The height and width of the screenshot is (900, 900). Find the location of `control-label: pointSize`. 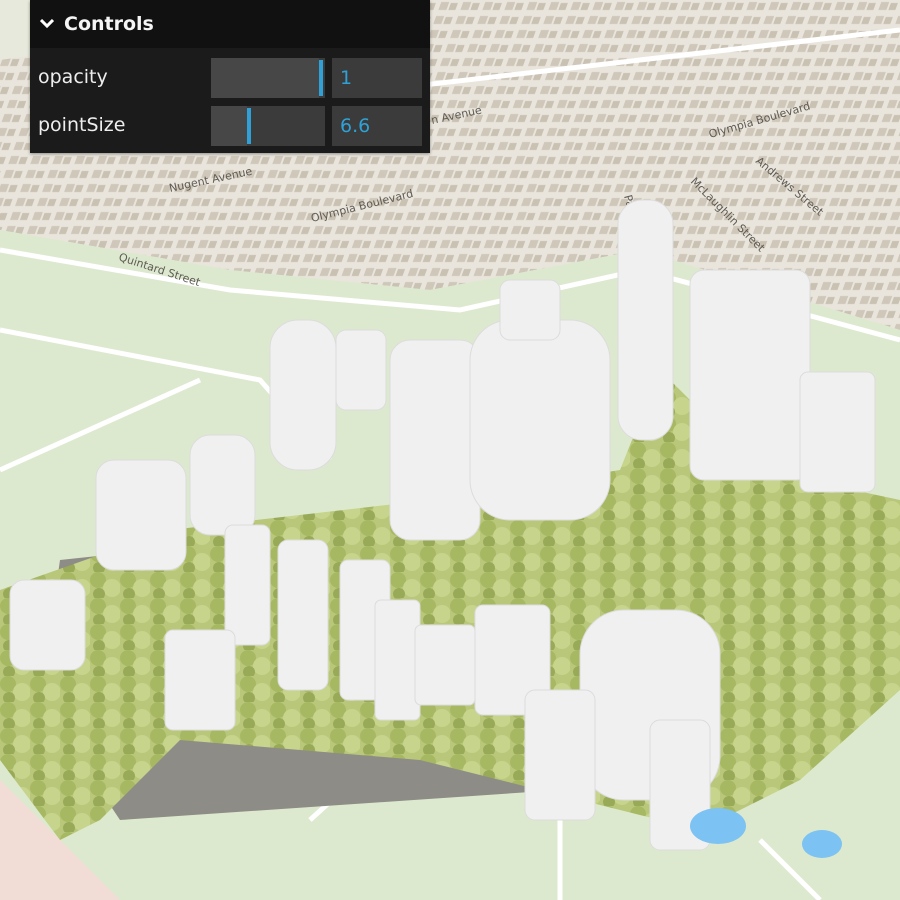

control-label: pointSize is located at coordinates (82, 125).